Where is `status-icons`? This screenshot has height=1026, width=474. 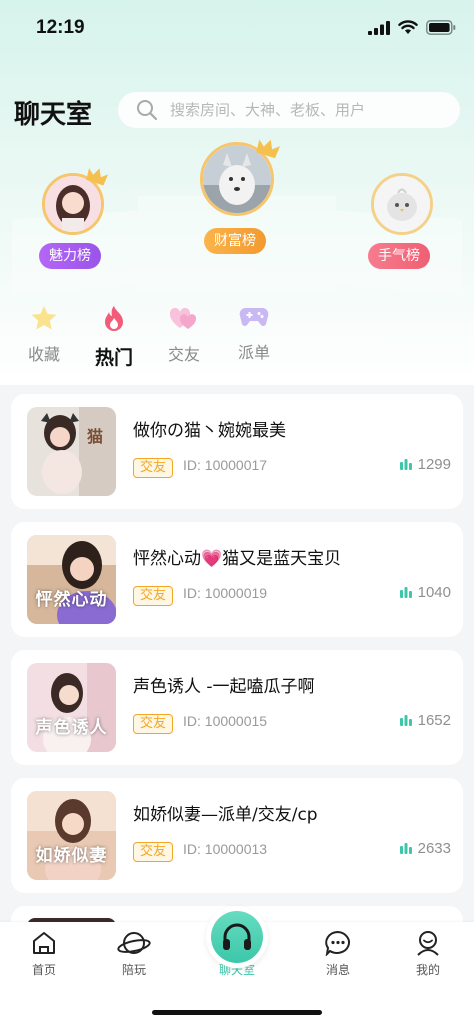 status-icons is located at coordinates (412, 27).